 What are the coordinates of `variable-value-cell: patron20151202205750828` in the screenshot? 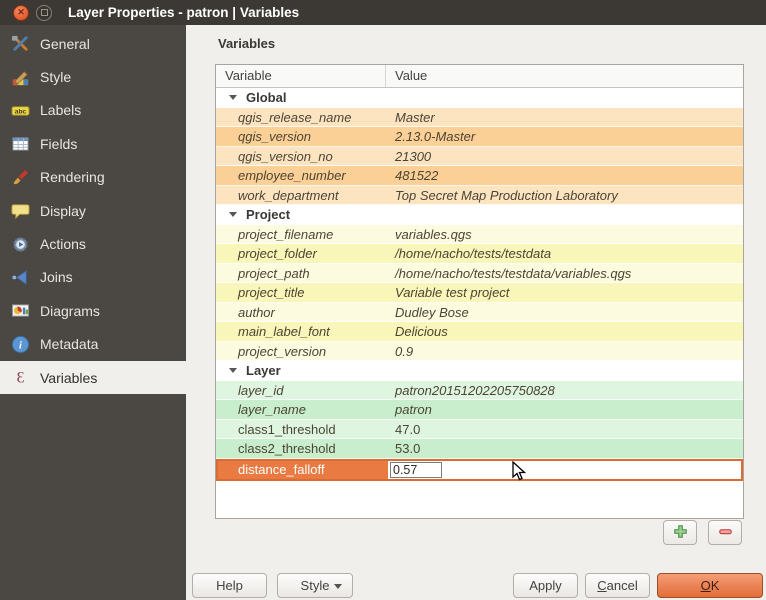 It's located at (564, 390).